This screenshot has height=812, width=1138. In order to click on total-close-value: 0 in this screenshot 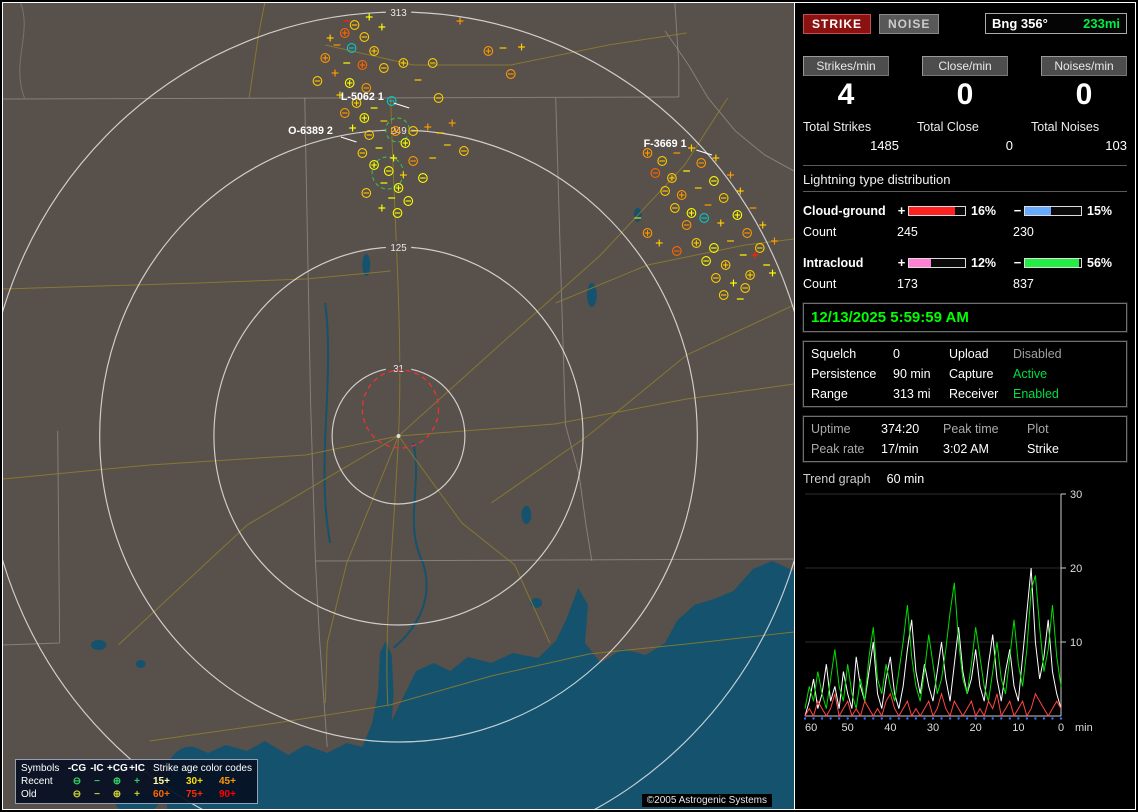, I will do `click(1009, 145)`.